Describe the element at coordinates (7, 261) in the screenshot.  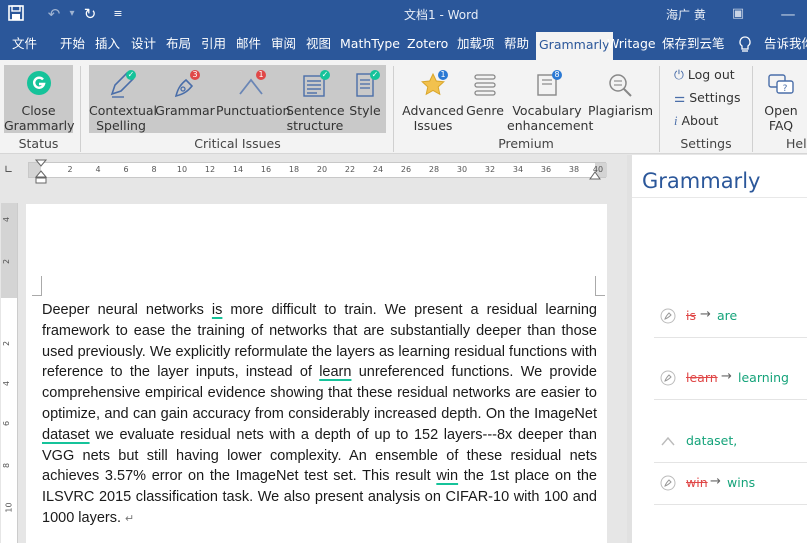
I see `vertical-ruler-number: 2` at that location.